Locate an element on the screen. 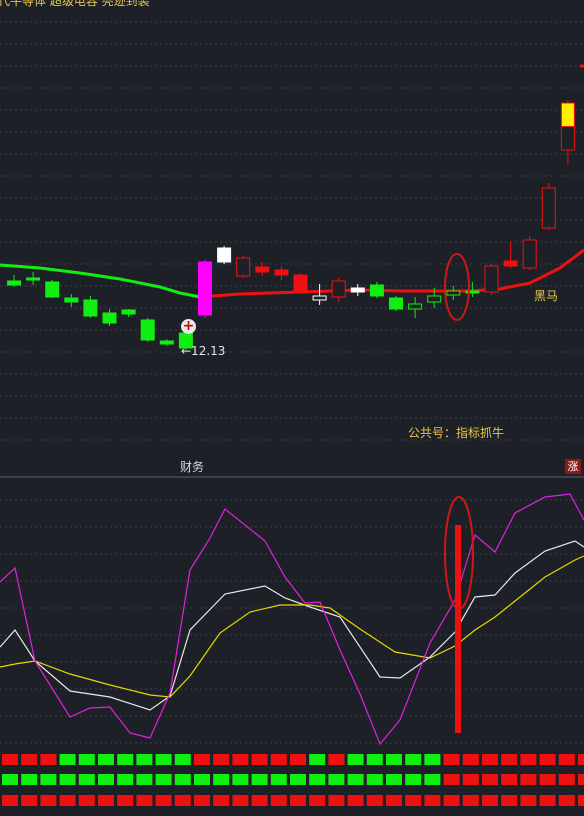 The image size is (584, 816). signal-label: 黑马 is located at coordinates (546, 296).